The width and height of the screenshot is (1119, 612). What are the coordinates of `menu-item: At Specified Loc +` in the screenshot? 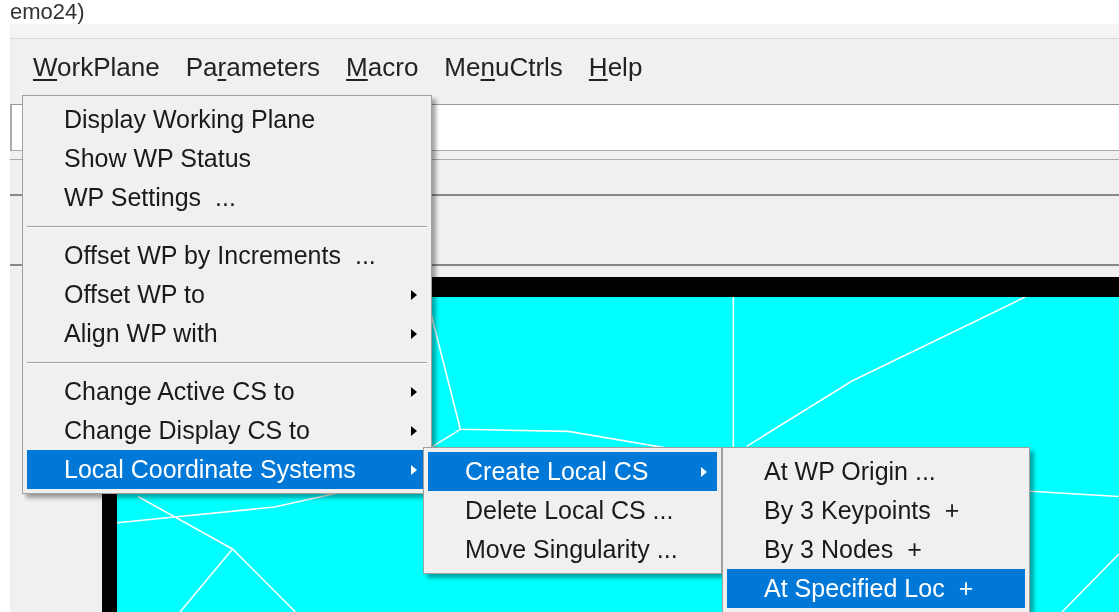 It's located at (876, 588).